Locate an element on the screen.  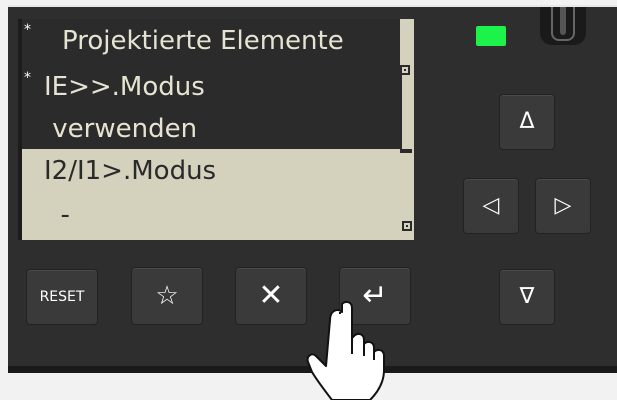
lcd-row-ie-modus: * IE>>.Modus is located at coordinates (211, 87).